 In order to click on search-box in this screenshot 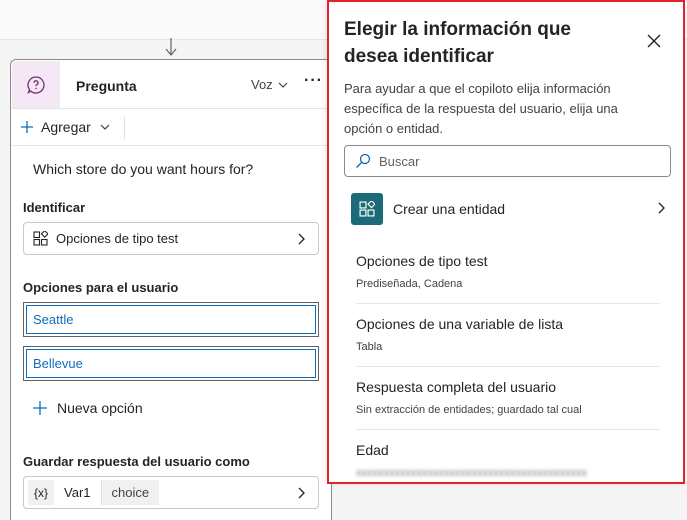, I will do `click(507, 161)`.